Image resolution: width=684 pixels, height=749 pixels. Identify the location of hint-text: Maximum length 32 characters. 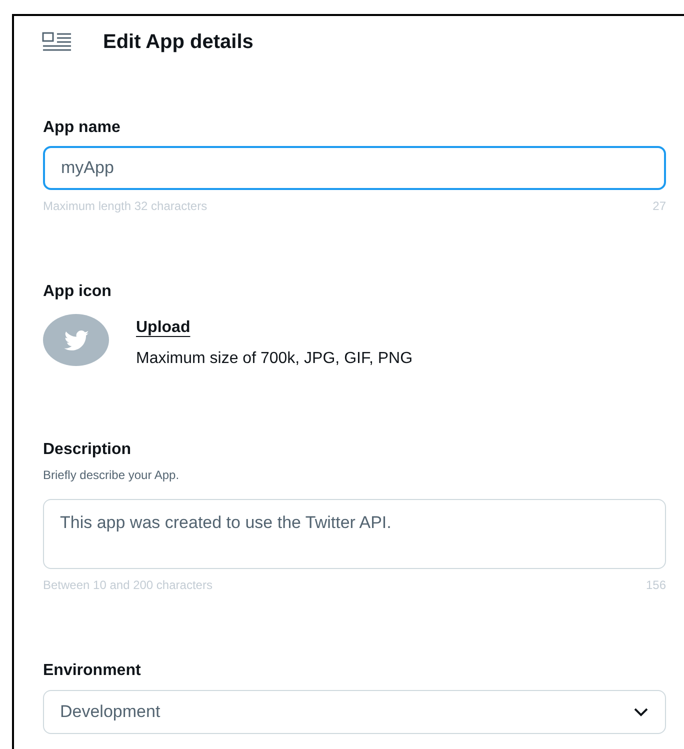
(125, 206).